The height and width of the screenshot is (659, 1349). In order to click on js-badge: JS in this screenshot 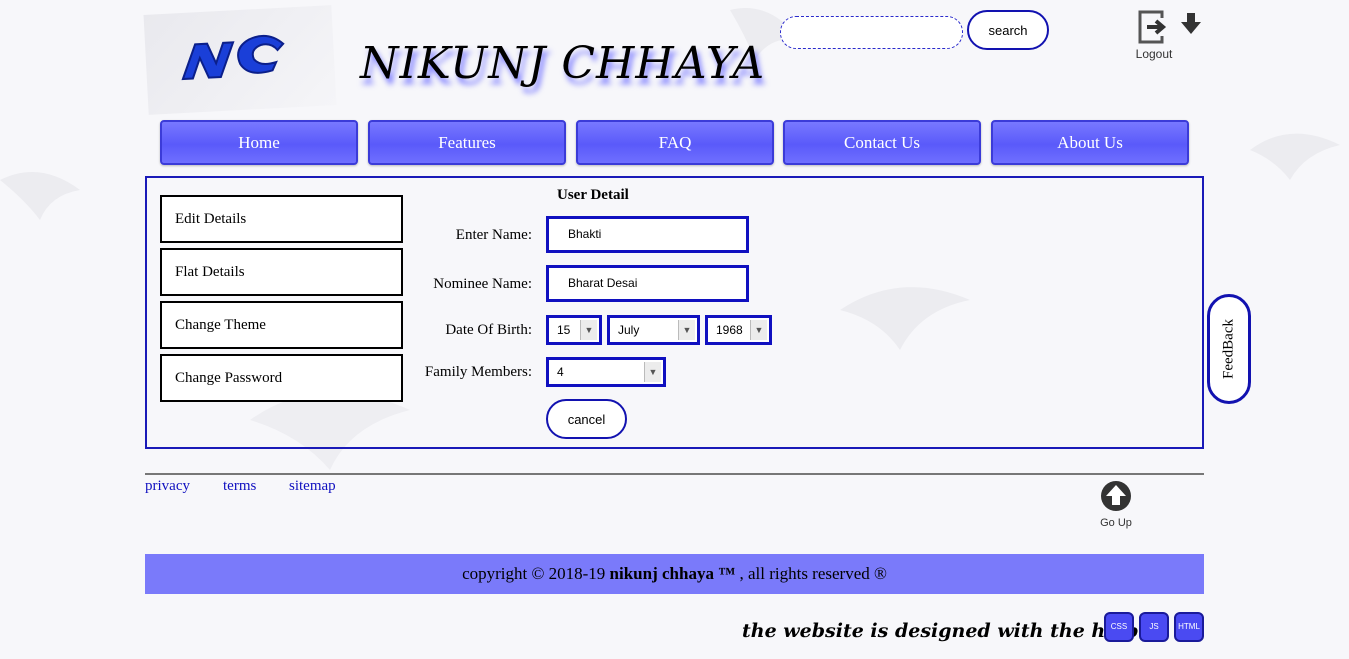, I will do `click(1154, 627)`.